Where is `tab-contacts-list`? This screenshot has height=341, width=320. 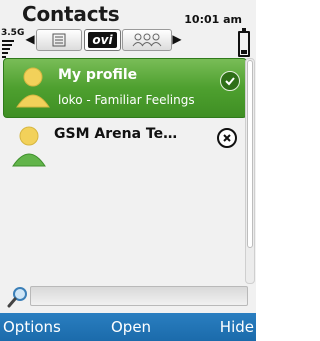 tab-contacts-list is located at coordinates (59, 40).